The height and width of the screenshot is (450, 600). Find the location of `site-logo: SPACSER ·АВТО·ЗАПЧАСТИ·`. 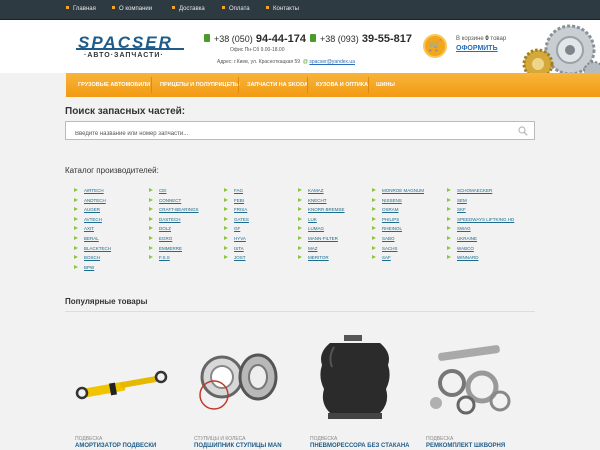

site-logo: SPACSER ·АВТО·ЗАПЧАСТИ· is located at coordinates (131, 48).